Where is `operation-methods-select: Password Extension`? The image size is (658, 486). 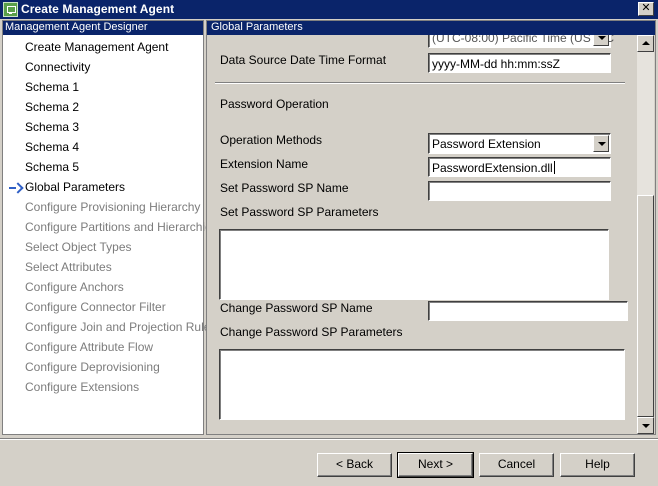
operation-methods-select: Password Extension is located at coordinates (519, 143).